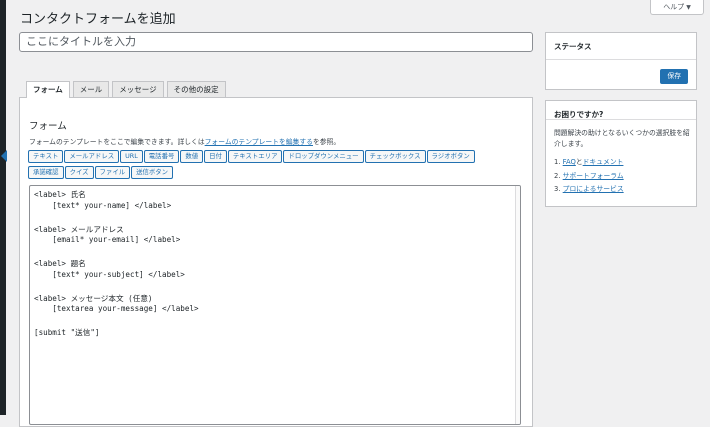 The width and height of the screenshot is (710, 427). I want to click on code-line: <label> メールアドレス, so click(79, 229).